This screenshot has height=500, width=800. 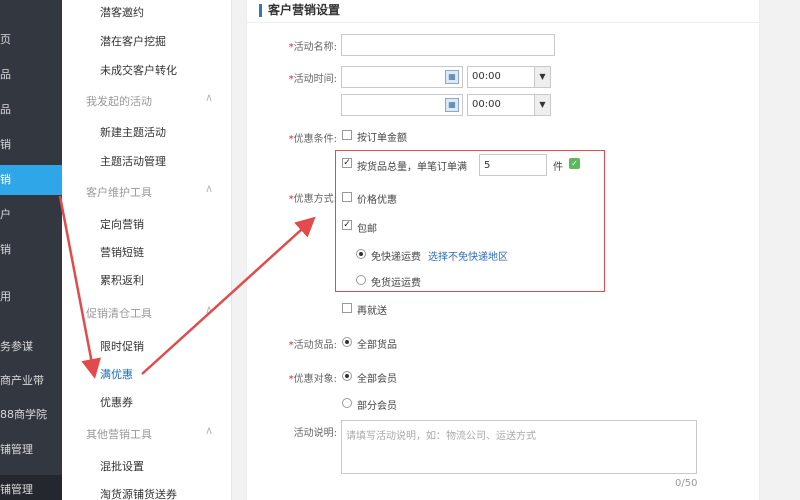 I want to click on end-time-value: 00:00, so click(x=486, y=104).